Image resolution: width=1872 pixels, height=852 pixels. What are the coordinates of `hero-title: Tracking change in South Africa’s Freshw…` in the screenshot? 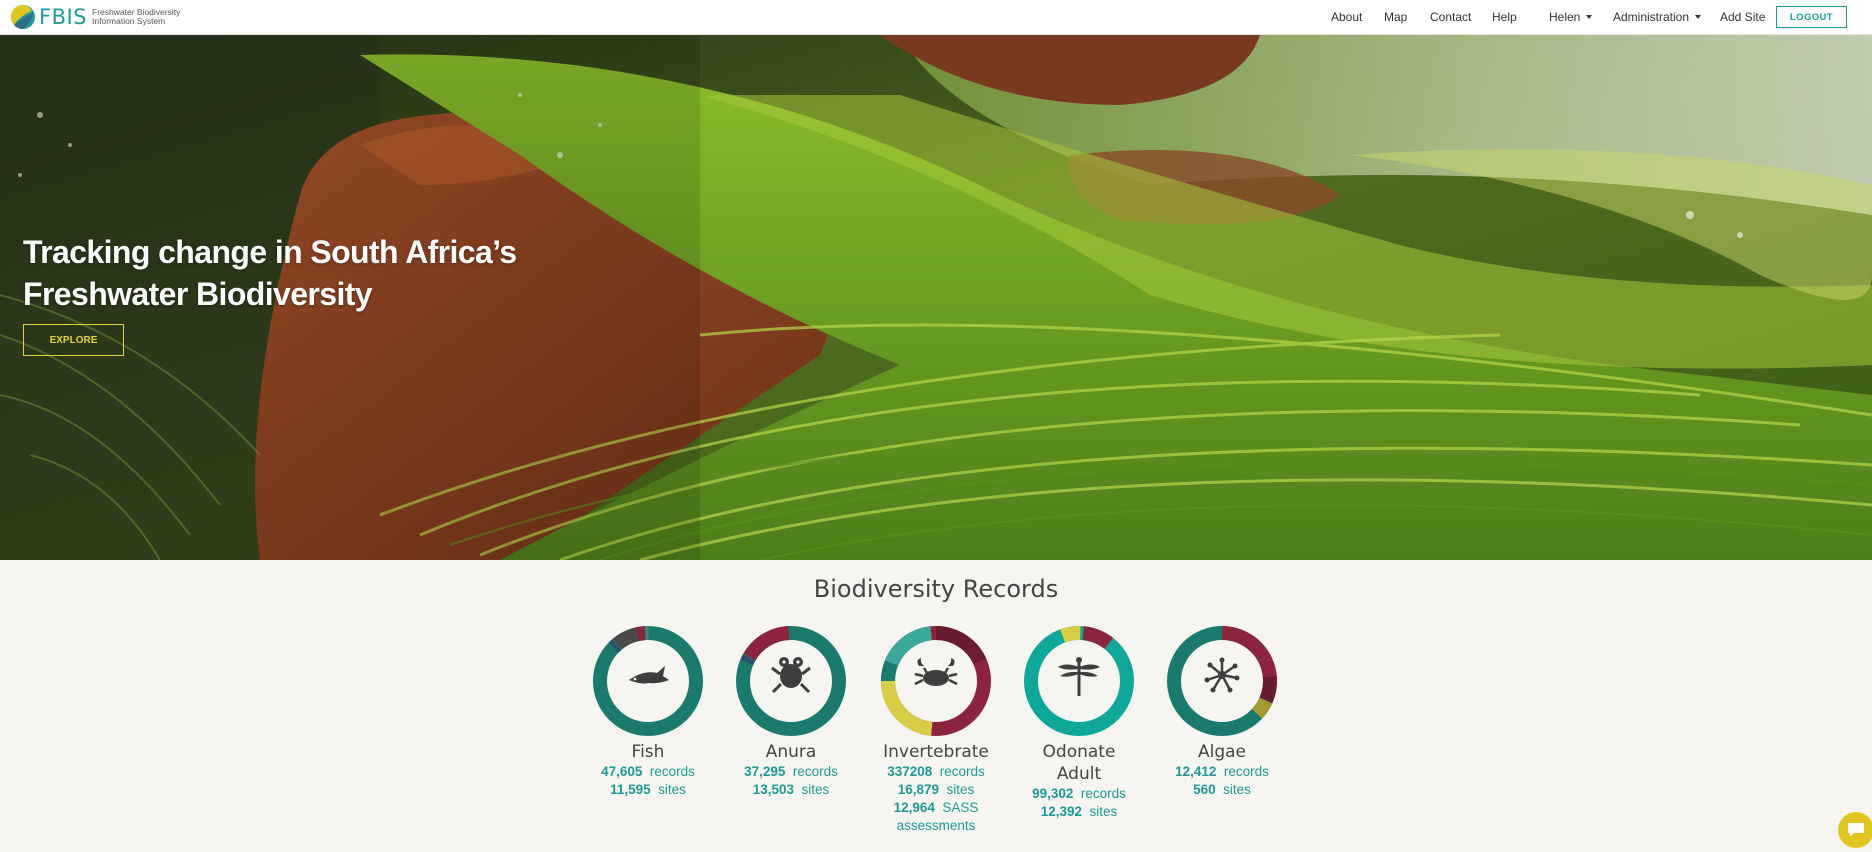 It's located at (283, 273).